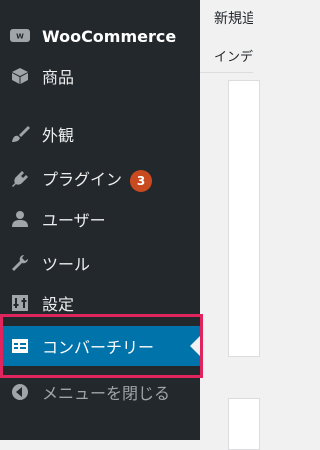 The width and height of the screenshot is (320, 450). Describe the element at coordinates (74, 220) in the screenshot. I see `sidebar-item-label: ユーザー` at that location.